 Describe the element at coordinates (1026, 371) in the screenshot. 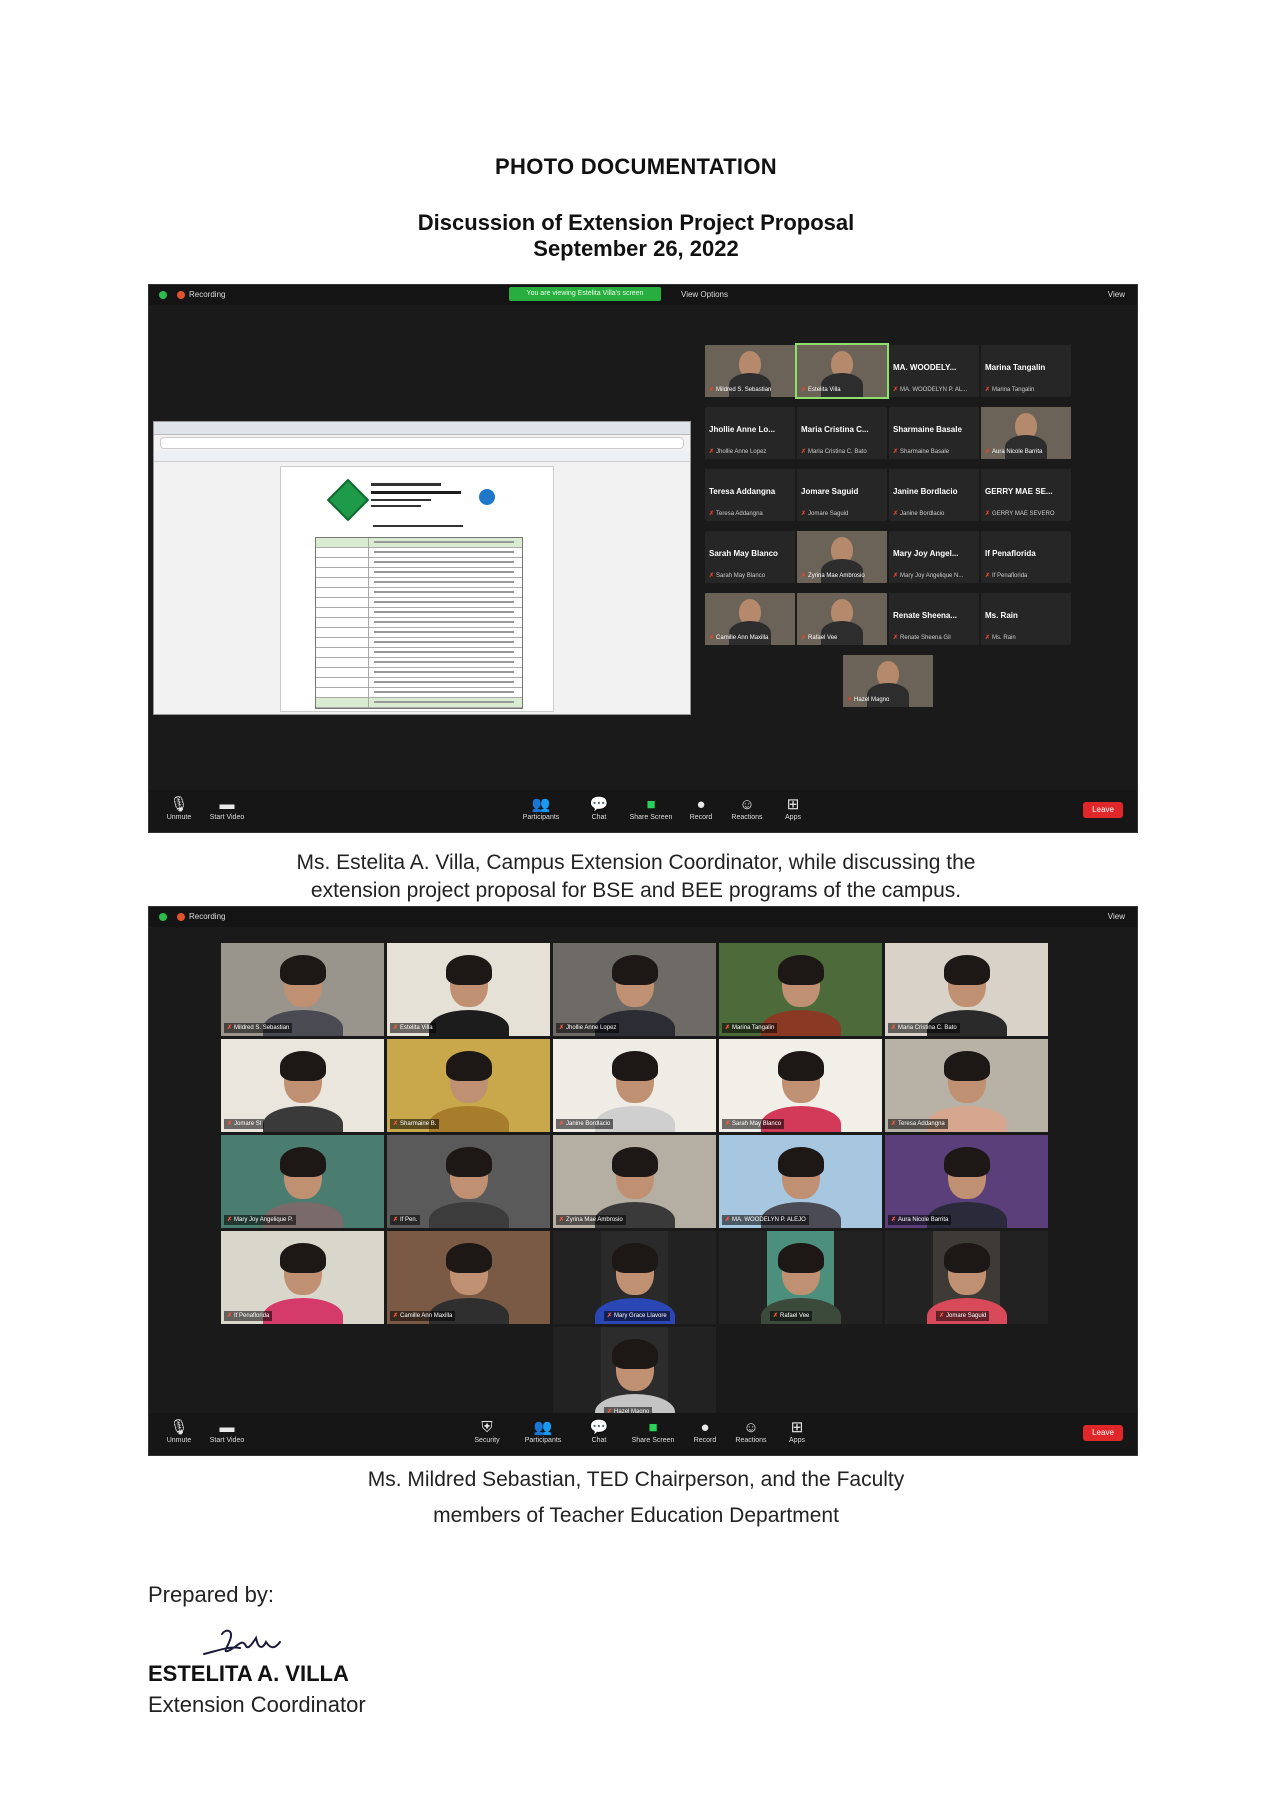

I see `participant-tile: Marina Tangalin ✗ Marina Tangalin` at that location.